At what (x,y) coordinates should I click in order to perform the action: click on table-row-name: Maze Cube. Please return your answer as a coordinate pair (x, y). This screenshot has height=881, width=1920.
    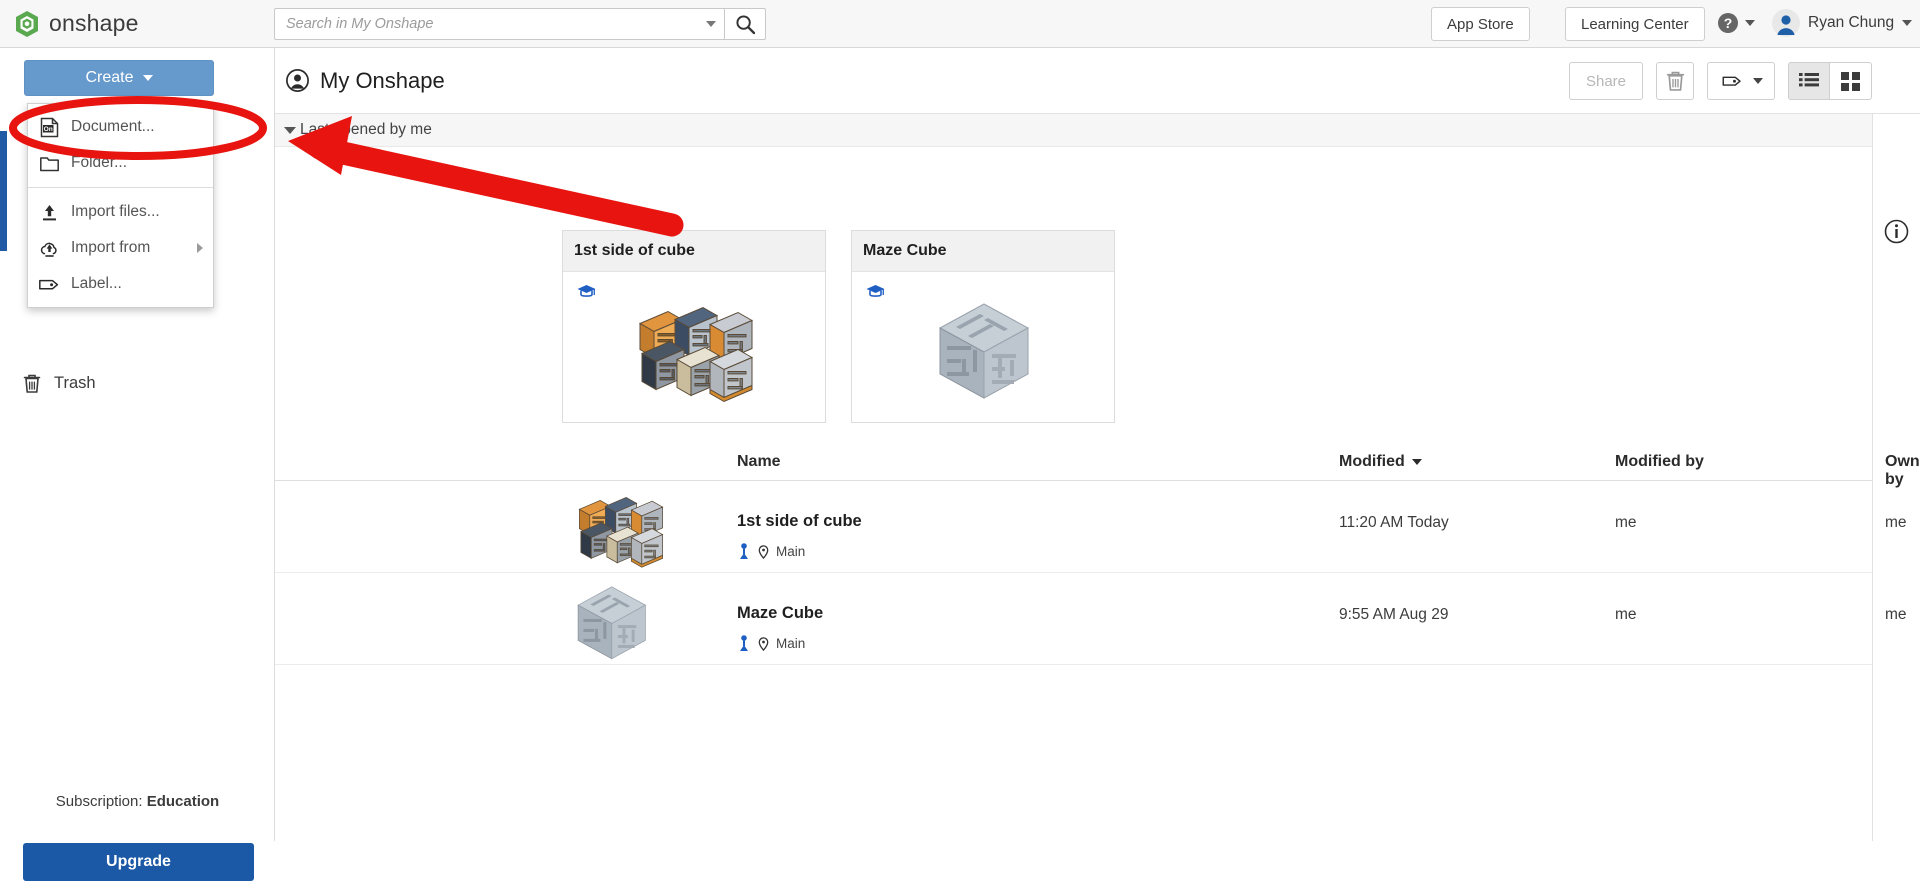
    Looking at the image, I should click on (780, 613).